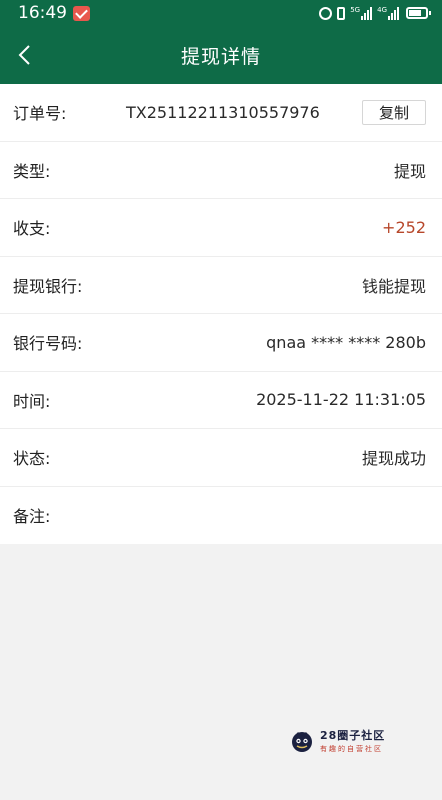 The height and width of the screenshot is (800, 442). I want to click on battery-icon, so click(418, 13).